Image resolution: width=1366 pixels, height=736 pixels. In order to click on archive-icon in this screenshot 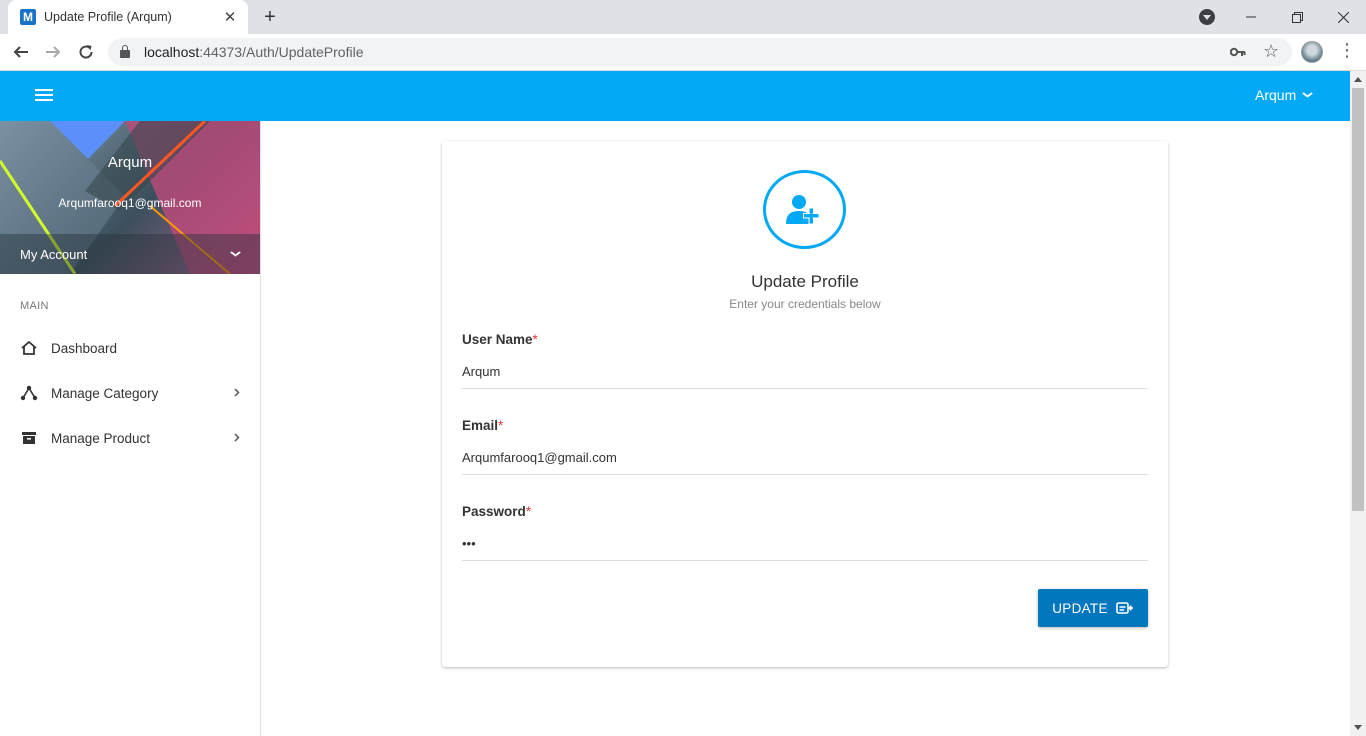, I will do `click(29, 438)`.